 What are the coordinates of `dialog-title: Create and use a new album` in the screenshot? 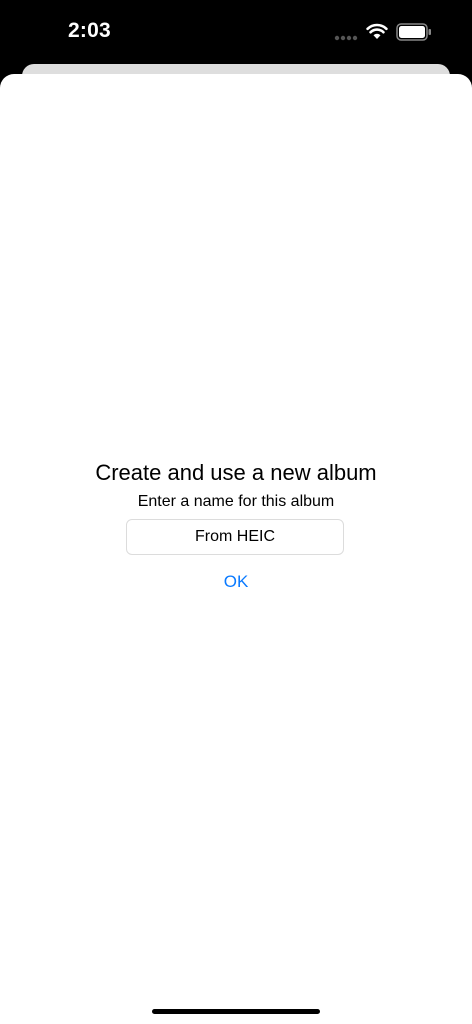 It's located at (236, 472).